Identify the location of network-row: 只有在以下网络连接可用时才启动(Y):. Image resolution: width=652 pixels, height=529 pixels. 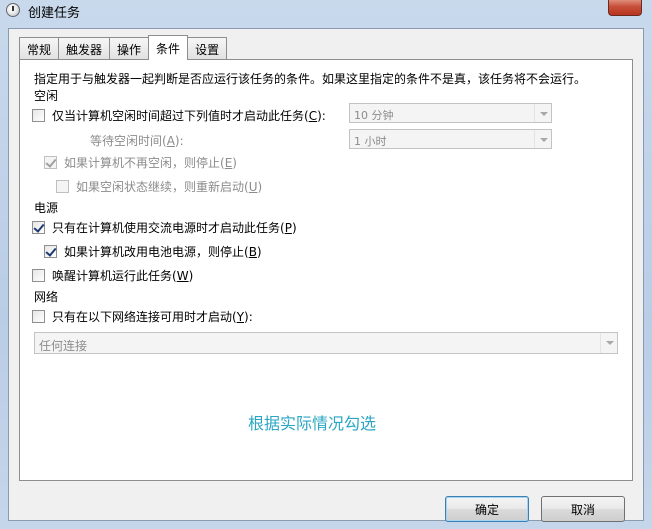
(142, 316).